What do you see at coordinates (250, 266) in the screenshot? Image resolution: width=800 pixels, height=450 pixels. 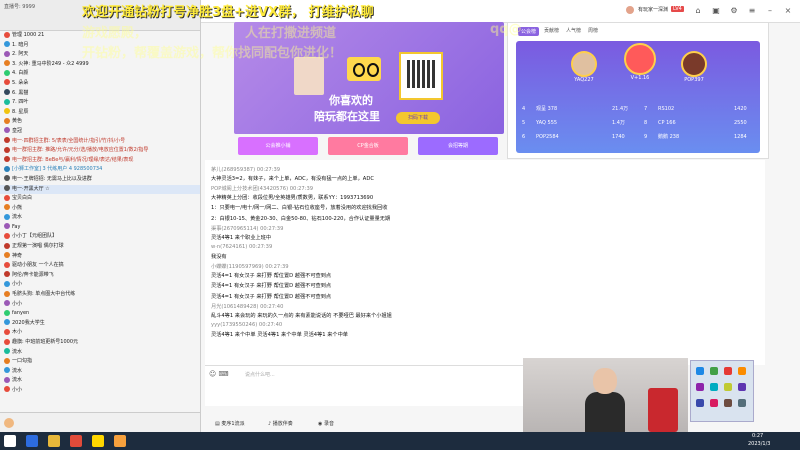 I see `chat-sender: 小蝶蝶(1190597969) 00:27:39` at bounding box center [250, 266].